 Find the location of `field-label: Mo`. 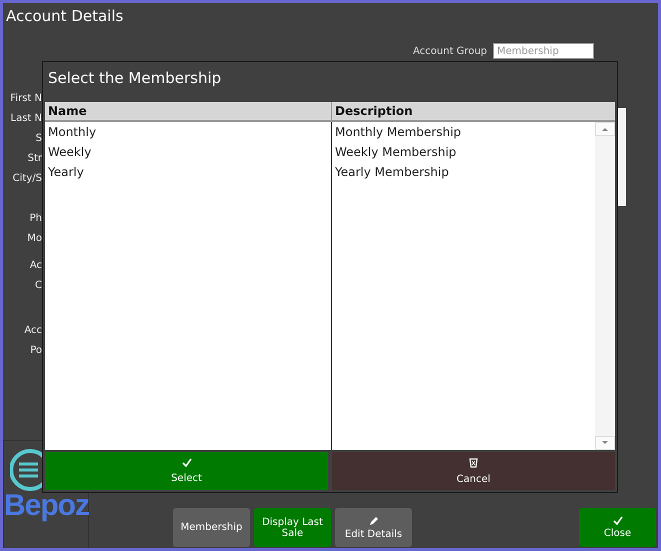

field-label: Mo is located at coordinates (34, 239).